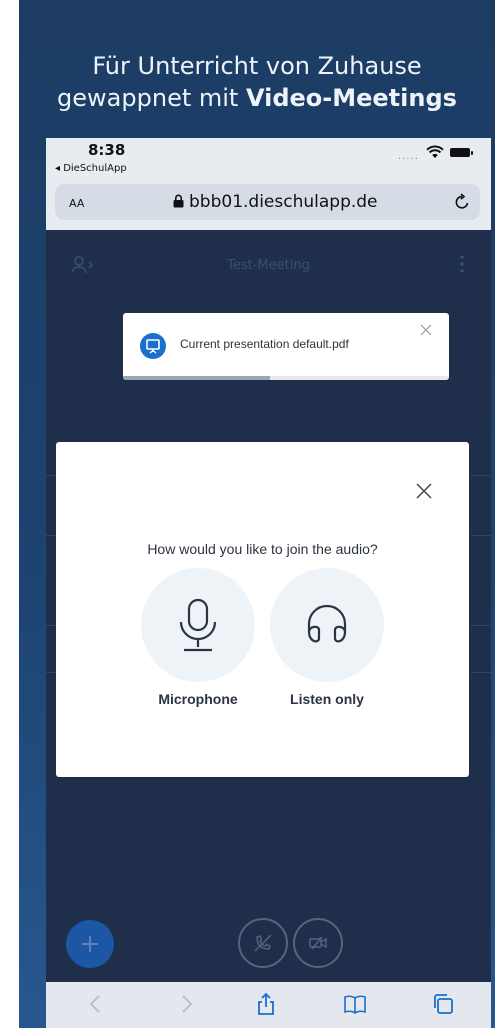 The width and height of the screenshot is (495, 1028). I want to click on close-icon, so click(424, 491).